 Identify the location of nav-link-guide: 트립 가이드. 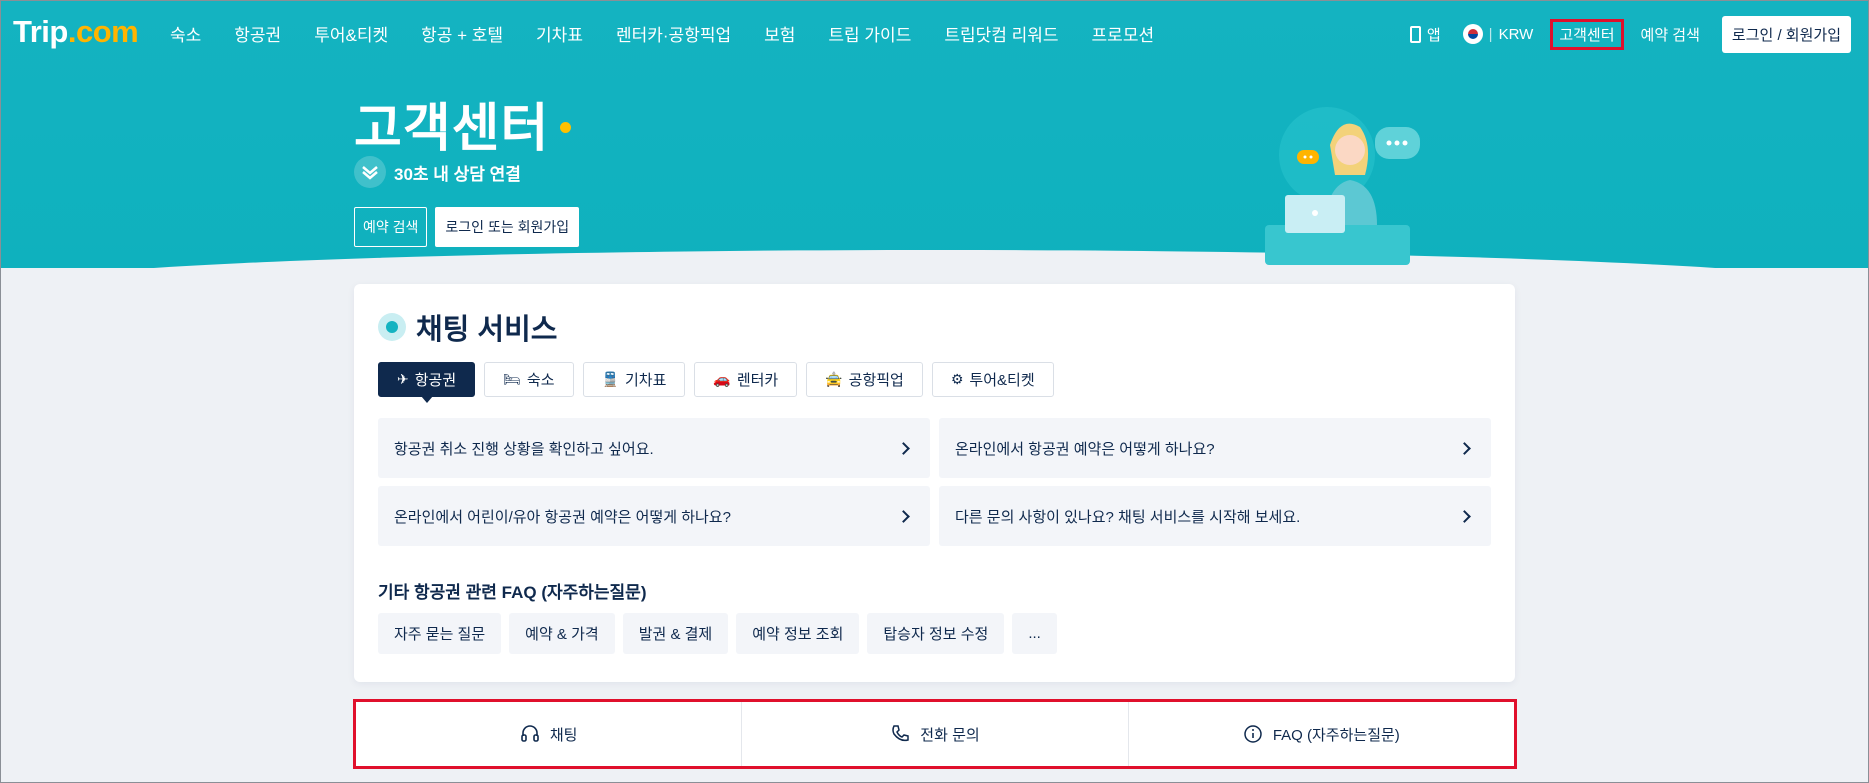
(869, 33).